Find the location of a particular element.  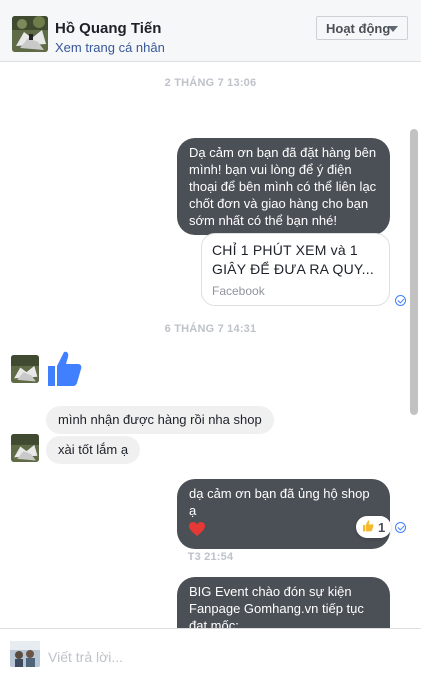

active-status-dropdown: Hoạt động is located at coordinates (362, 28).